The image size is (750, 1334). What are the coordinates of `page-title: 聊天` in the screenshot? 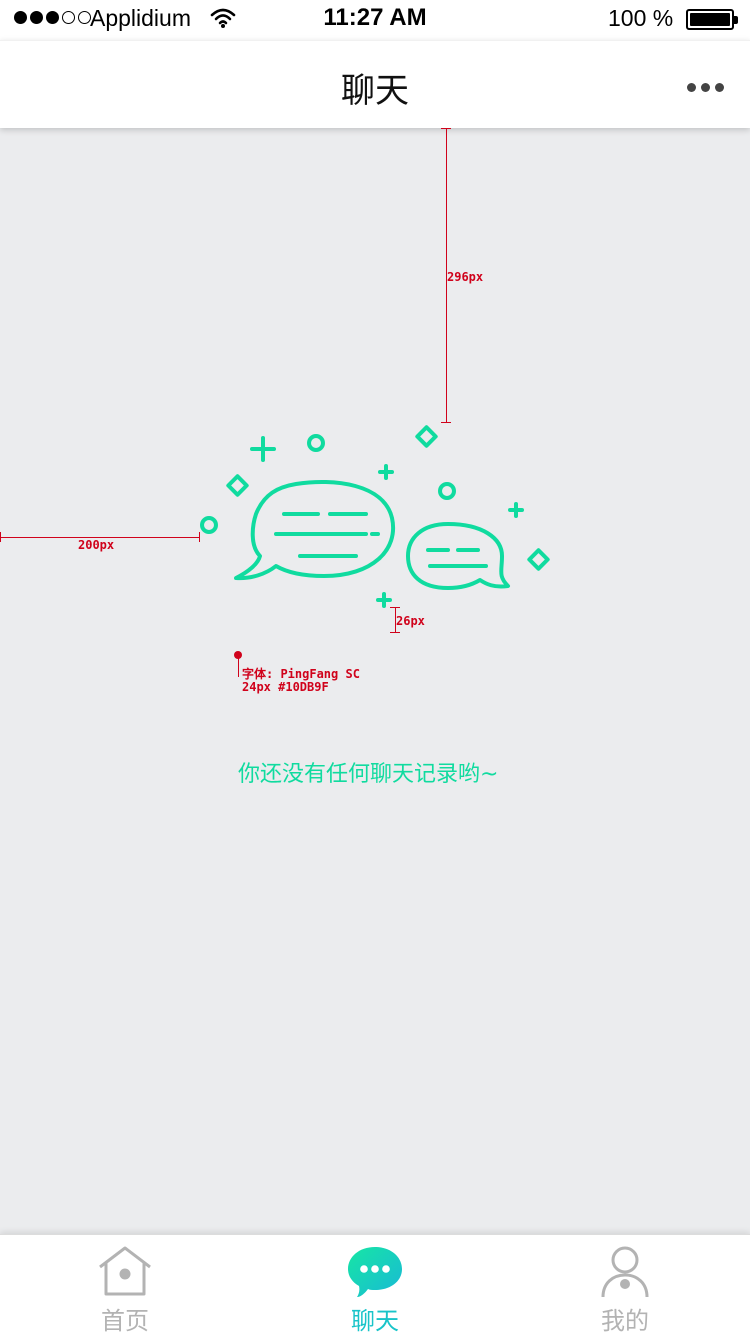 It's located at (375, 91).